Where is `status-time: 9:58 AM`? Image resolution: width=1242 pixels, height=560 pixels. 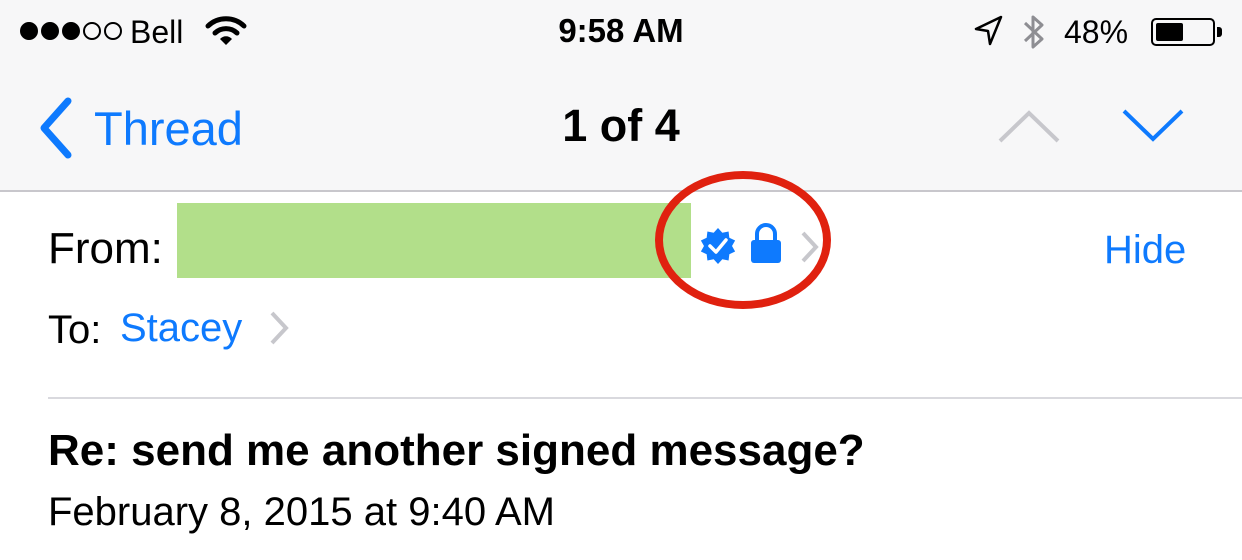 status-time: 9:58 AM is located at coordinates (621, 30).